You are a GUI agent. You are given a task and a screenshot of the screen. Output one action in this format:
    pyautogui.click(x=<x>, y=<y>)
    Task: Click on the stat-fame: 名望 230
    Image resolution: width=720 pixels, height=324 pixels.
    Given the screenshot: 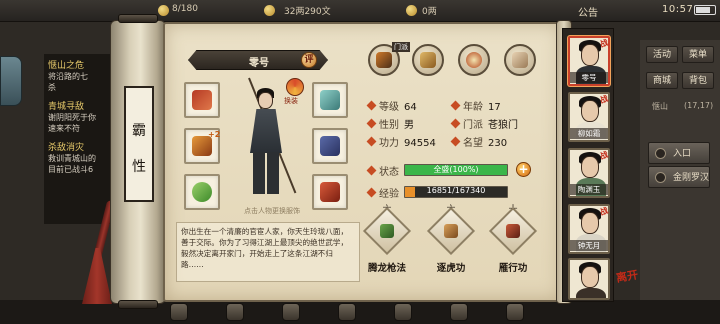 What is the action you would take?
    pyautogui.click(x=478, y=141)
    